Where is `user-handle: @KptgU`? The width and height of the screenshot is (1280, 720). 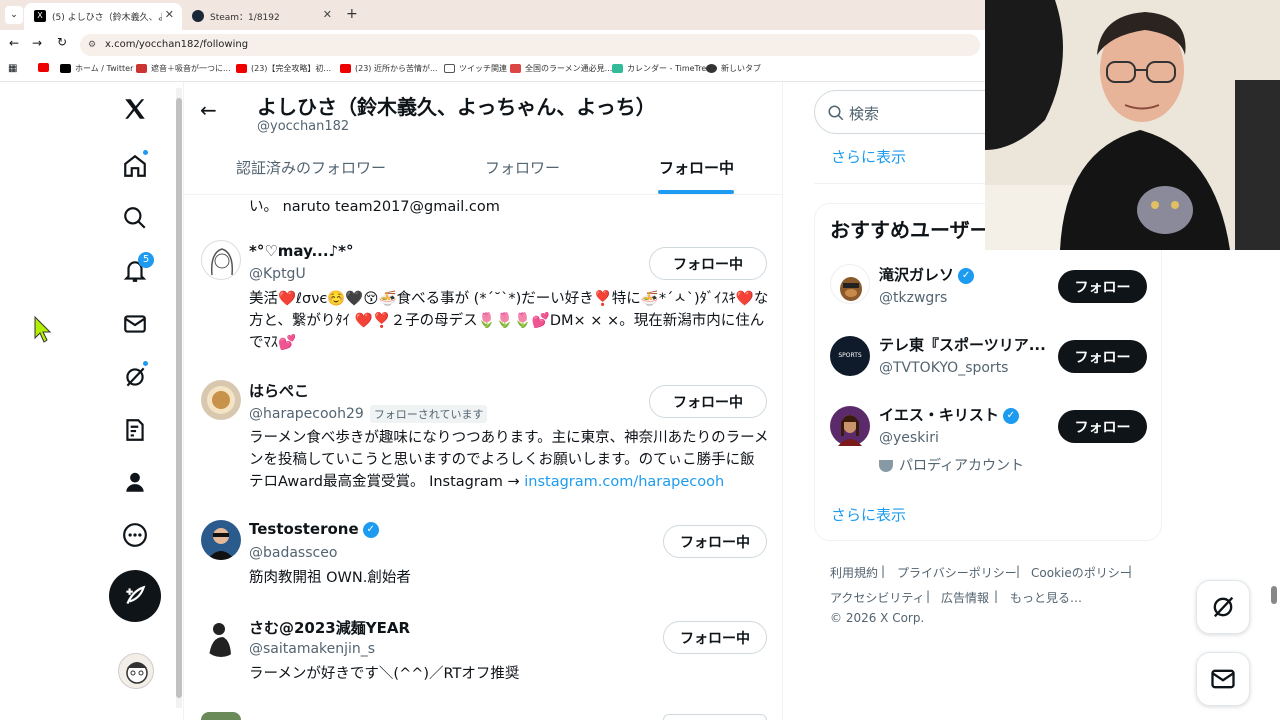 user-handle: @KptgU is located at coordinates (277, 274).